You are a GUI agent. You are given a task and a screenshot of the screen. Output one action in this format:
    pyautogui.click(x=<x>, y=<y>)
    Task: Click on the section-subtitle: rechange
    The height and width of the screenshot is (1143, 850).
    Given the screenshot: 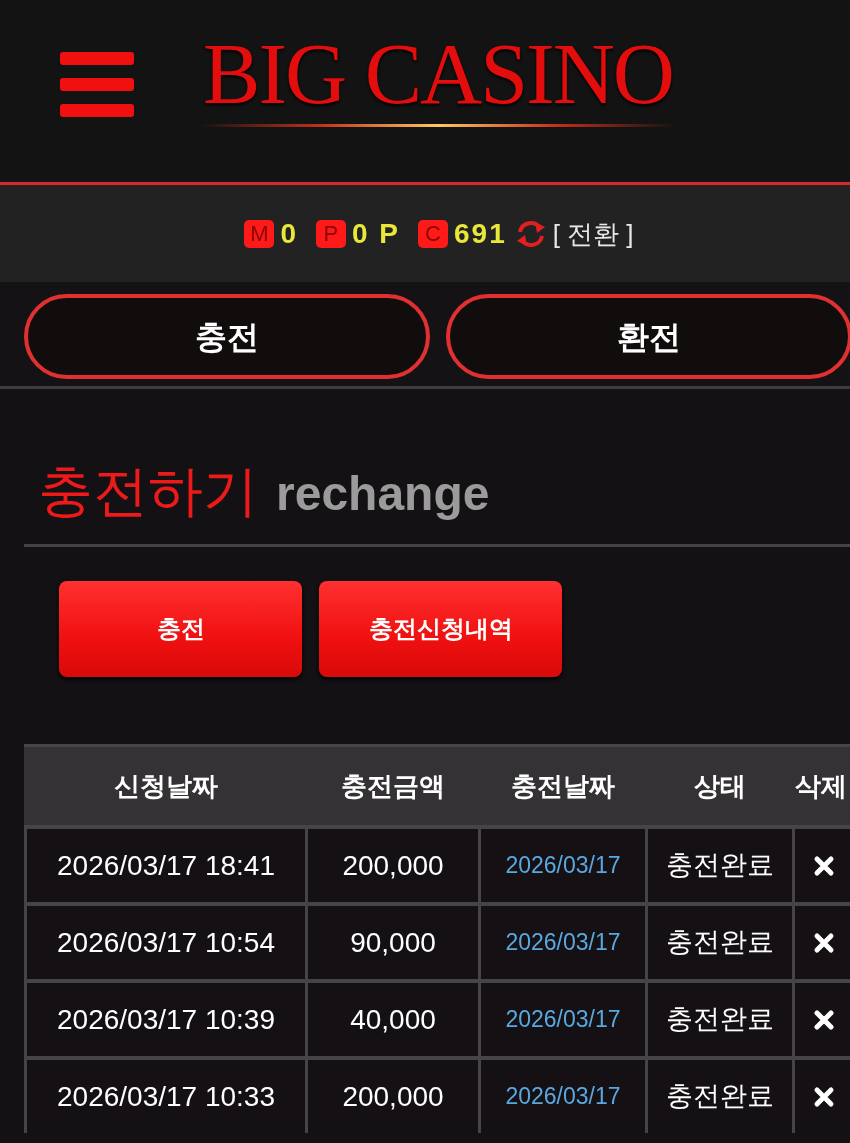 What is the action you would take?
    pyautogui.click(x=383, y=494)
    